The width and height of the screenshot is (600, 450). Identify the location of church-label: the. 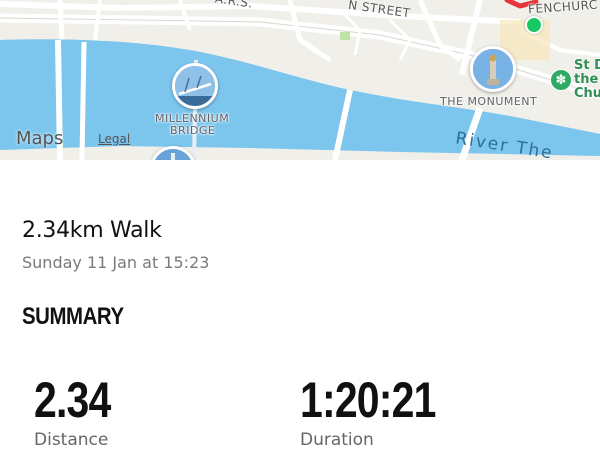
(586, 79).